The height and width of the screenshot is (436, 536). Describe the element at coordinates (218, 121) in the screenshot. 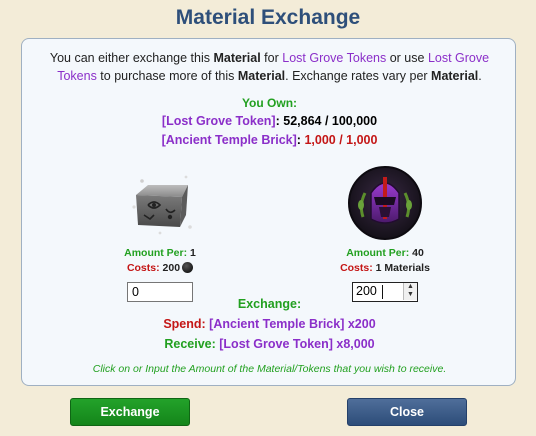

I see `owned-token-name: [Lost Grove Token]` at that location.